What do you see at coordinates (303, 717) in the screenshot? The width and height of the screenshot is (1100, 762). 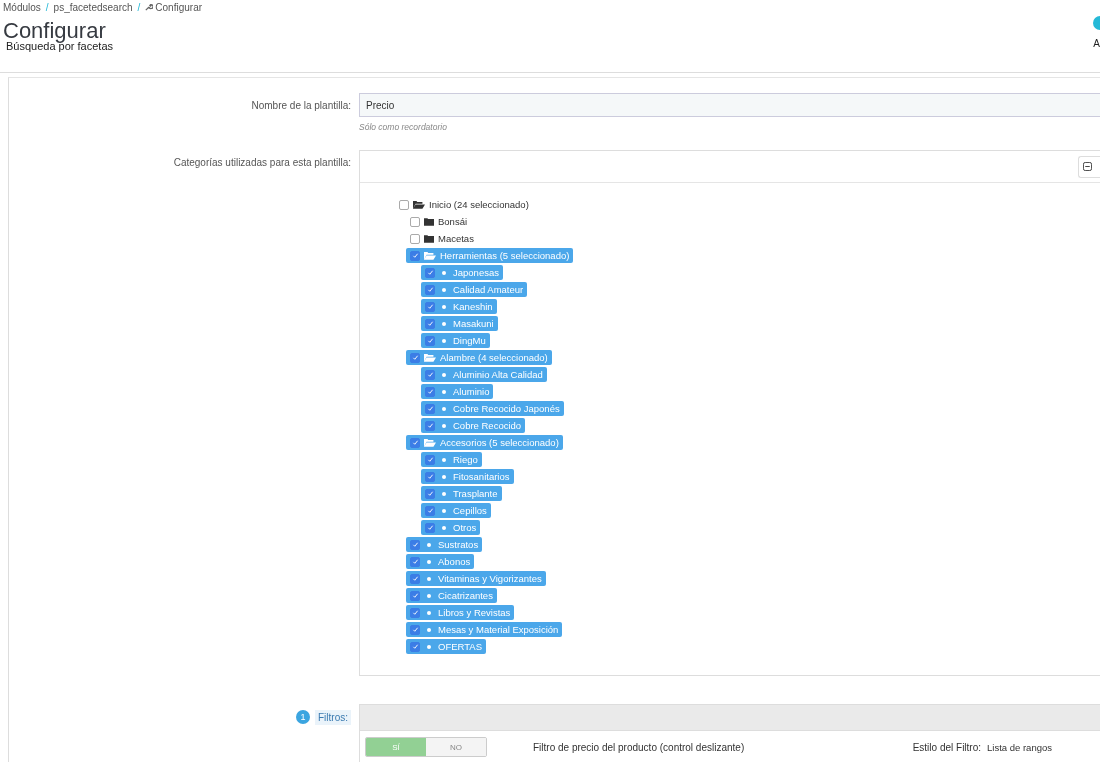 I see `count-badge: 1` at bounding box center [303, 717].